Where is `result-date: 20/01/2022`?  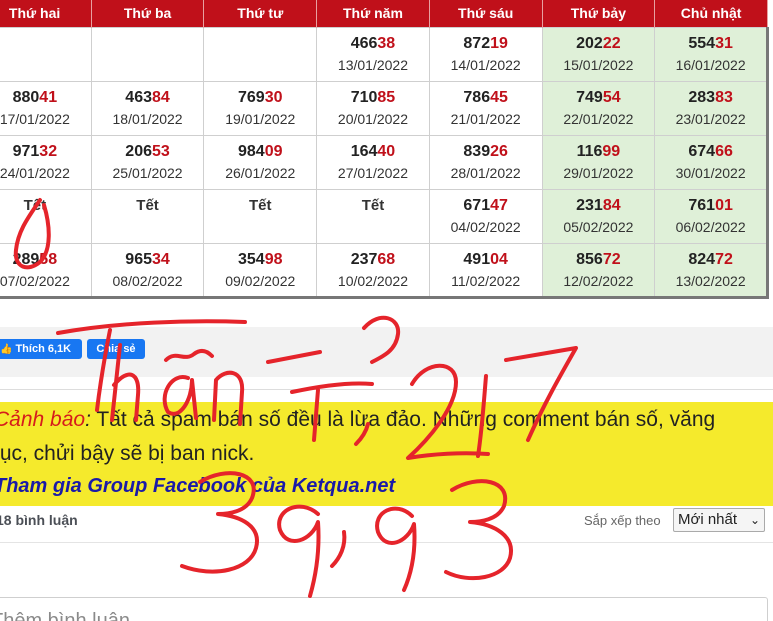 result-date: 20/01/2022 is located at coordinates (372, 118).